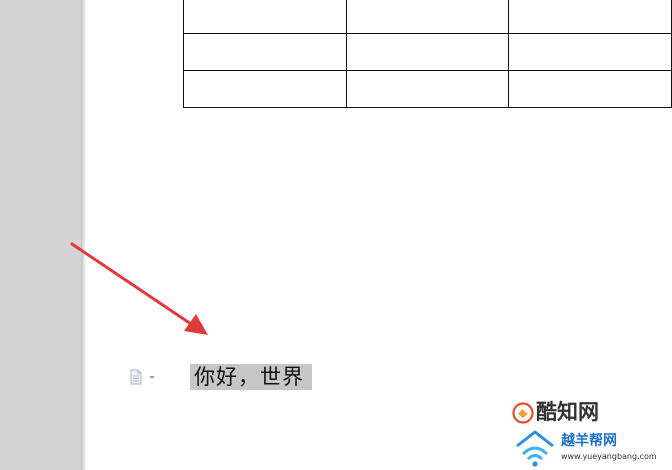 Image resolution: width=672 pixels, height=470 pixels. Describe the element at coordinates (567, 412) in the screenshot. I see `watermark-text: 酷知网` at that location.